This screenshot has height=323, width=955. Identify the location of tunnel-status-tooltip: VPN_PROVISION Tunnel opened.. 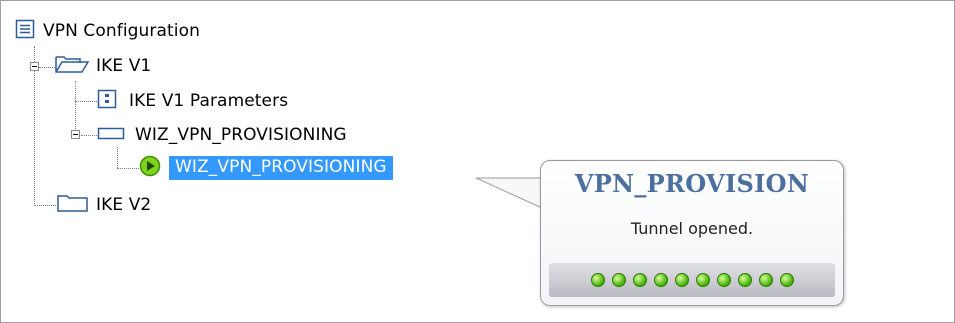
(692, 233).